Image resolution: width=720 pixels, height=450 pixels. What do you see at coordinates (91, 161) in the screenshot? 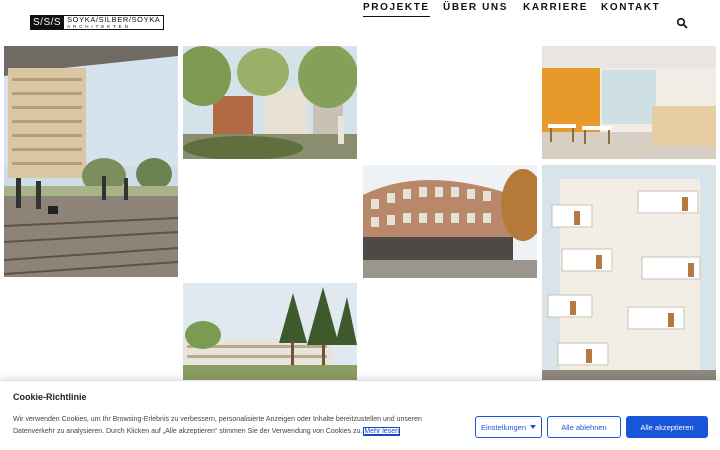
I see `project-tile-railway-housing` at bounding box center [91, 161].